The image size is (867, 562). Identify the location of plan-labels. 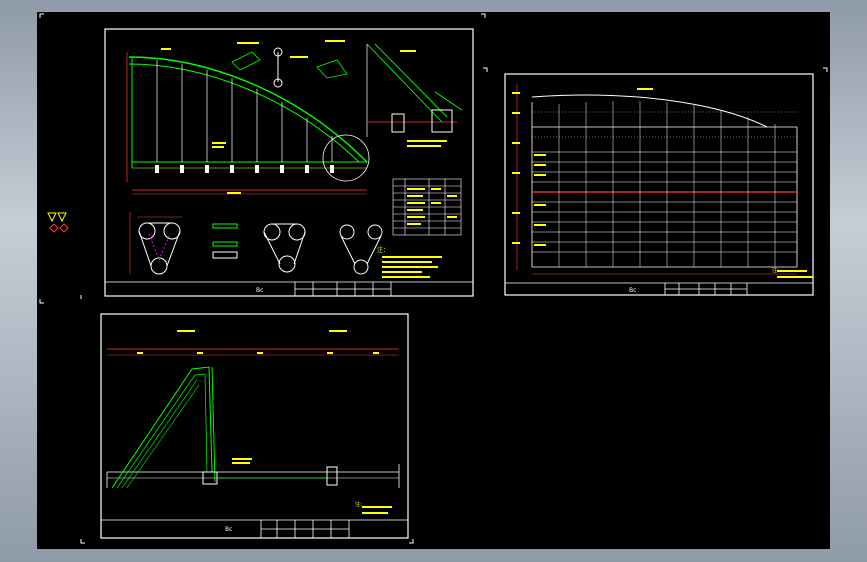
(662, 183).